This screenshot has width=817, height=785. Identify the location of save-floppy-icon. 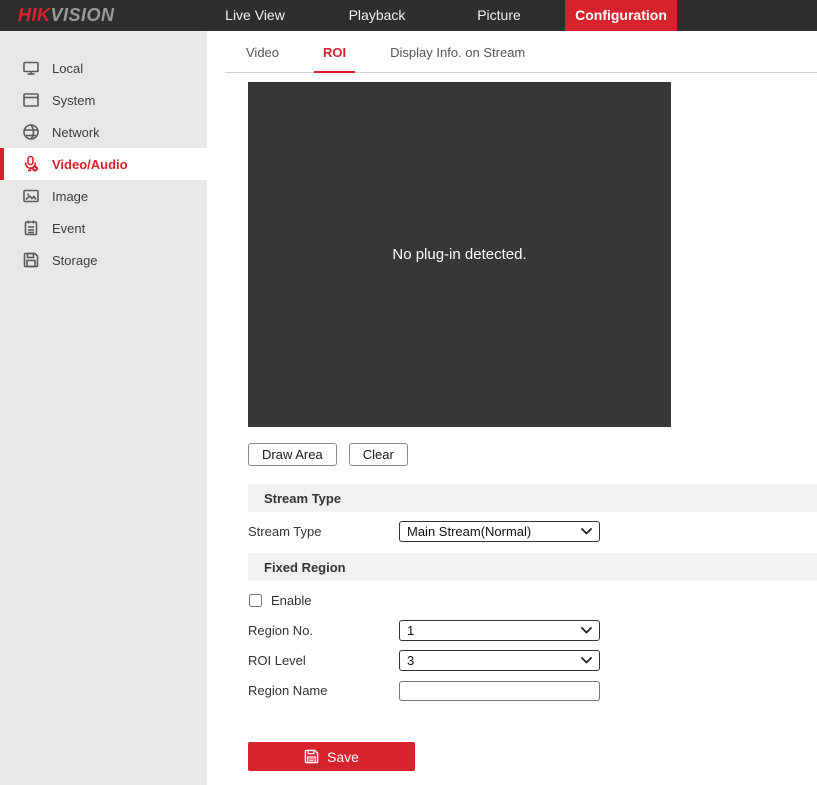
(311, 756).